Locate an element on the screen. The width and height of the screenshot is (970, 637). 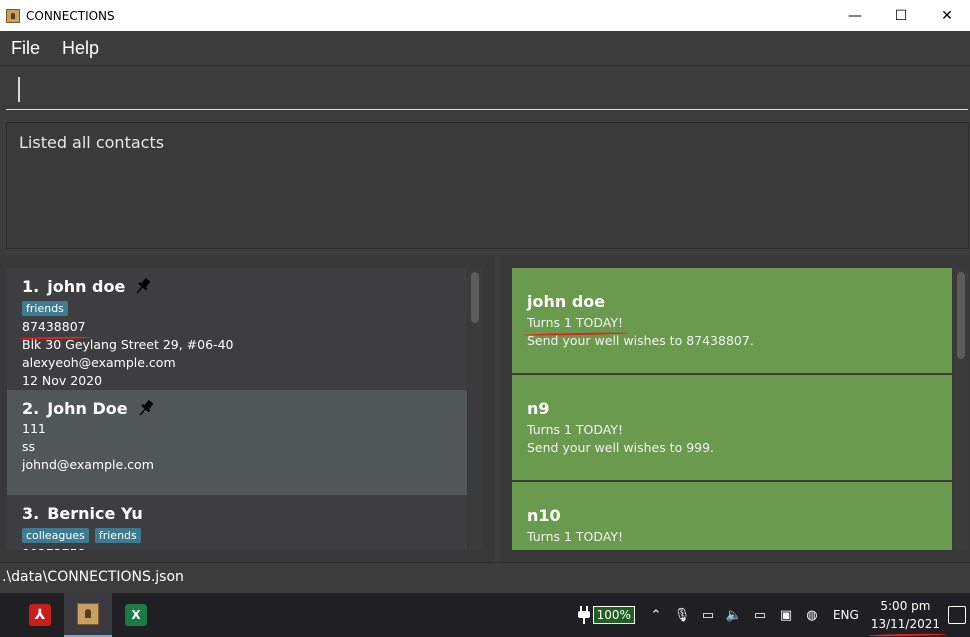
contact-name: John Doe is located at coordinates (87, 408).